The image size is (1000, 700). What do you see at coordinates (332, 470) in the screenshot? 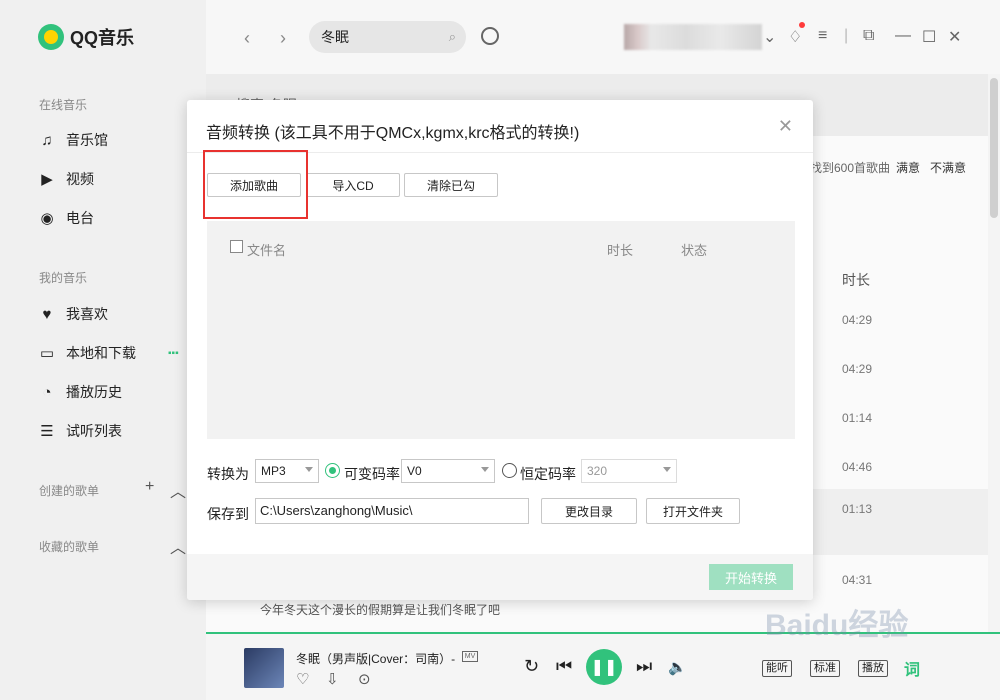
I see `vbr-radio` at bounding box center [332, 470].